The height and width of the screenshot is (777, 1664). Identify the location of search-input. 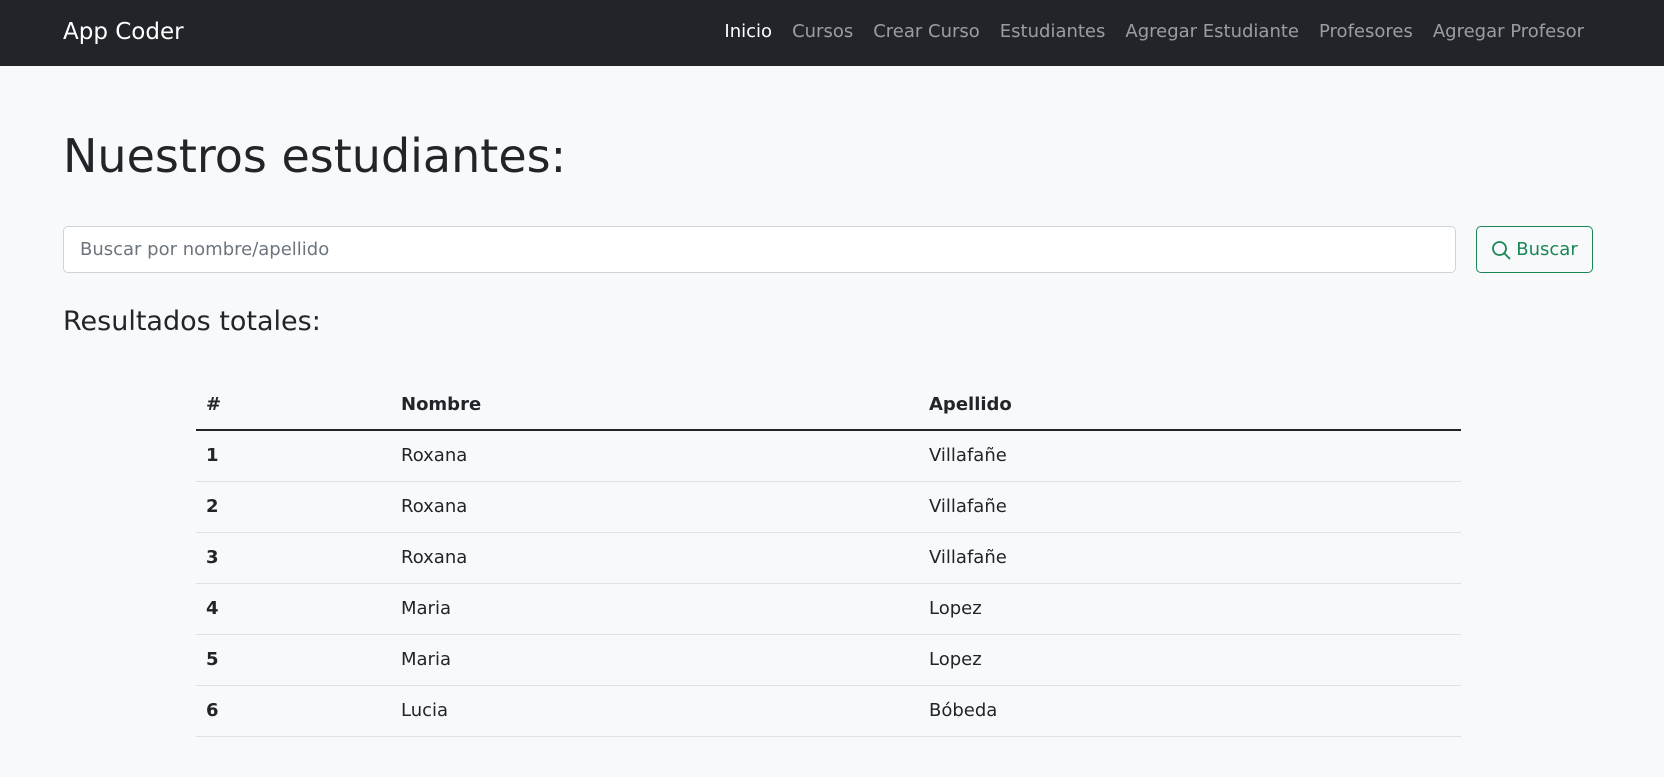
(759, 249).